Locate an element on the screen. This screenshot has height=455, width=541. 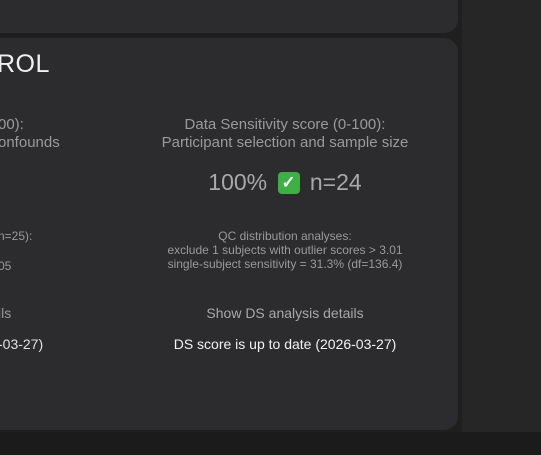
left-details-link: ils is located at coordinates (5, 313).